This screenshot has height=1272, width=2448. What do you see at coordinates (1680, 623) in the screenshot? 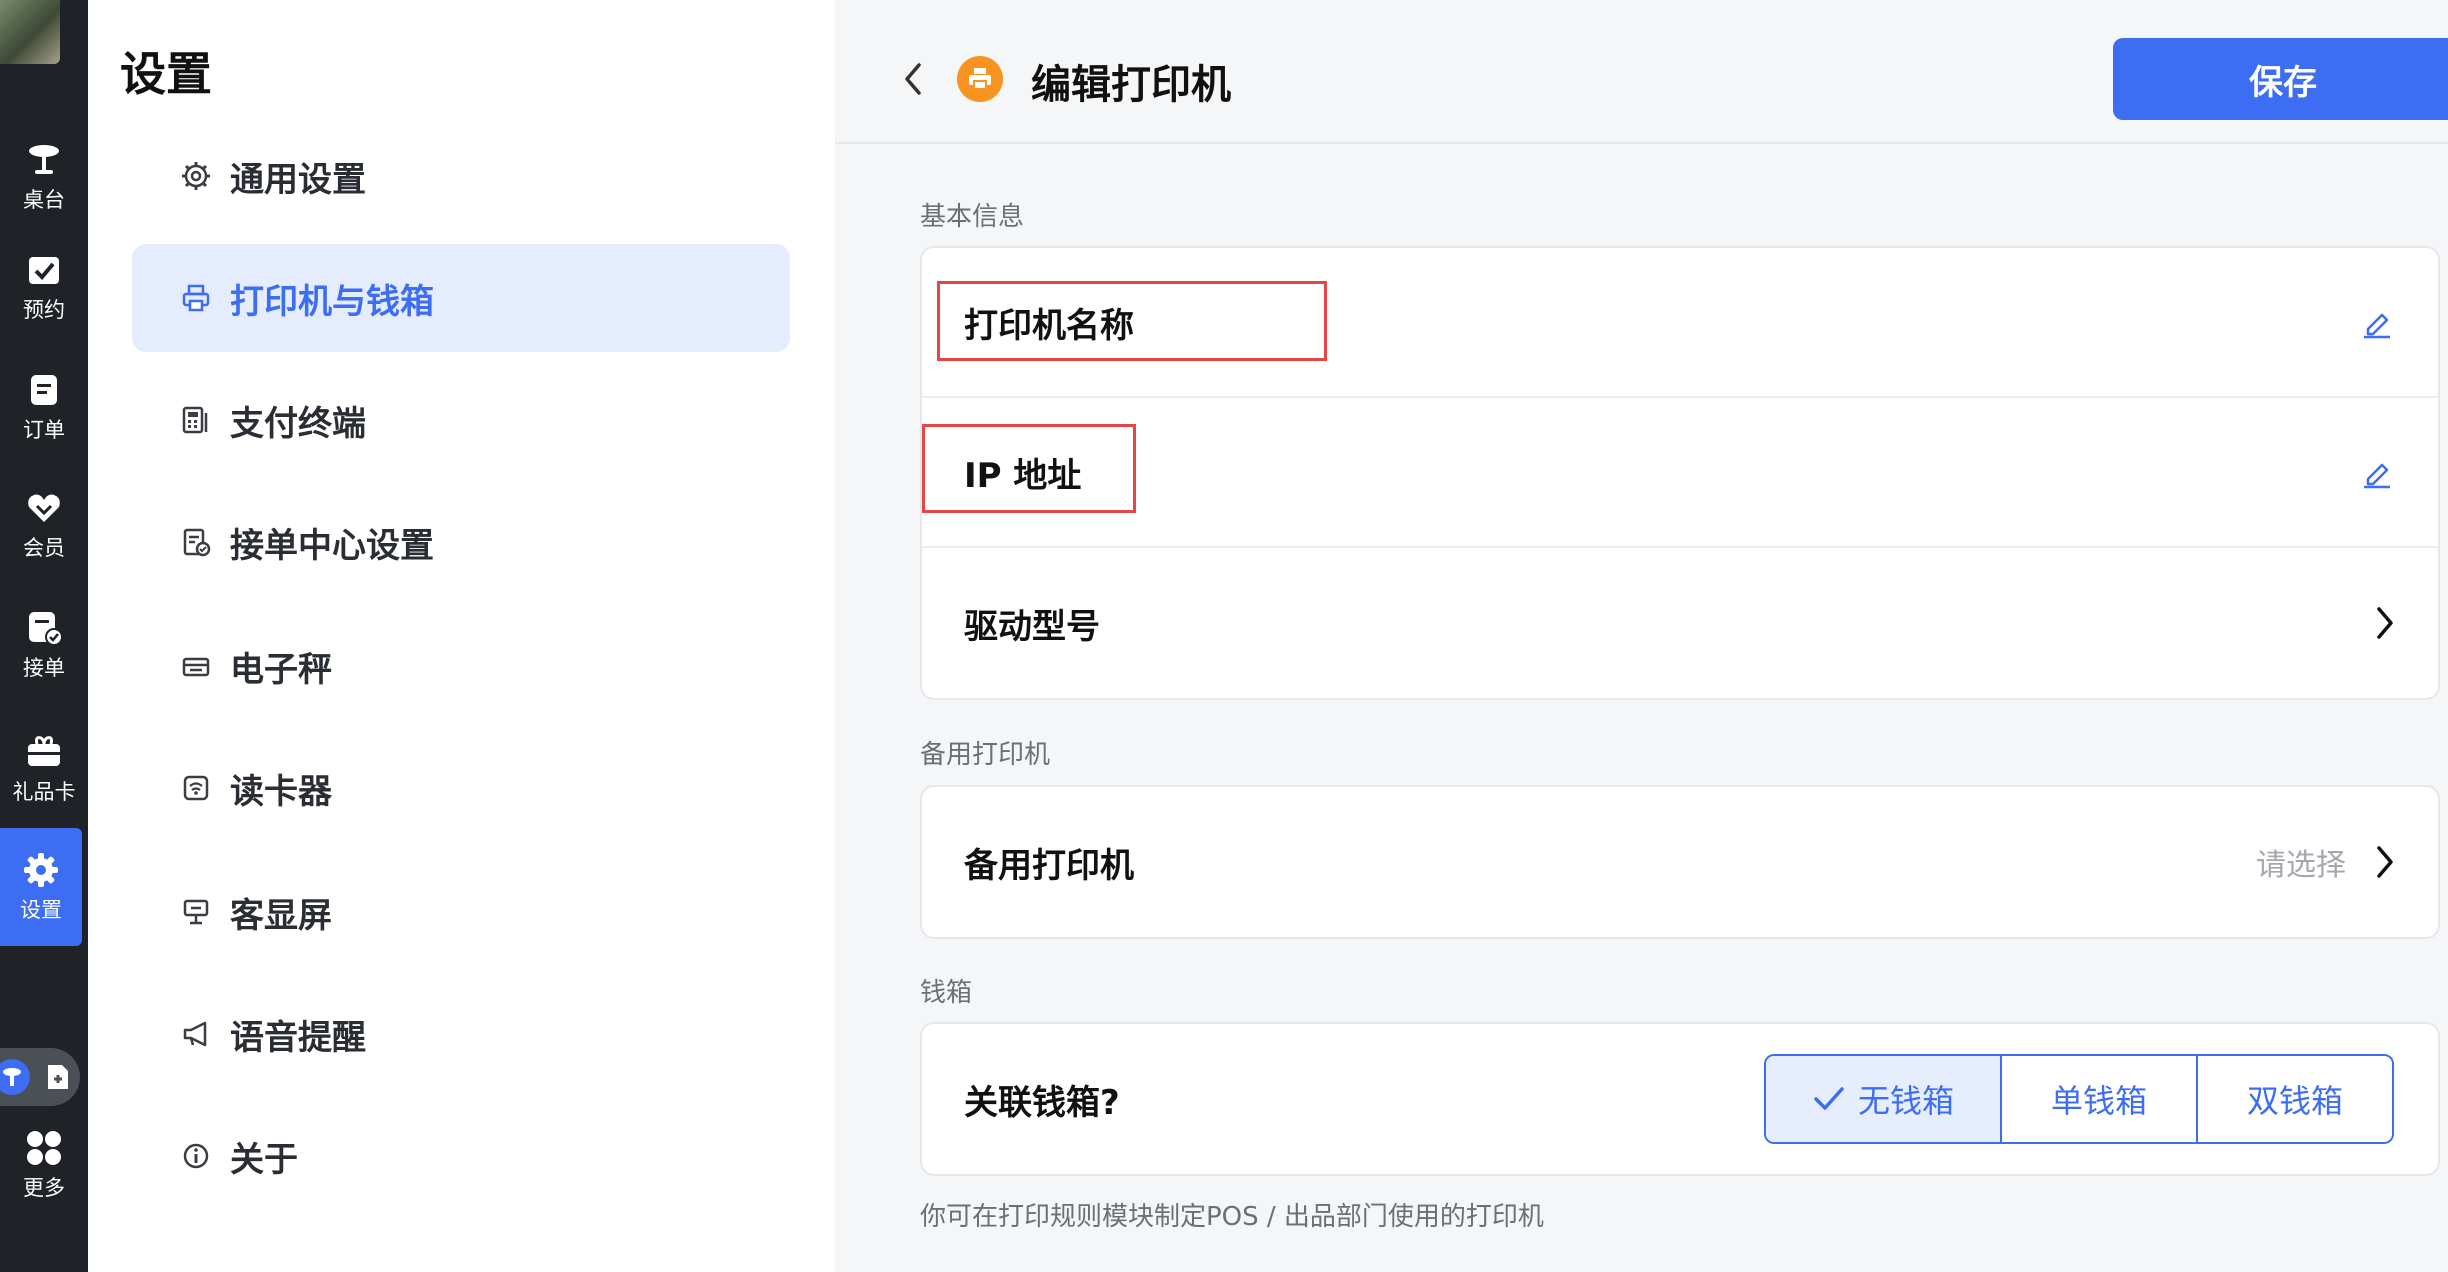
I see `driver-model-row: 驱动型号` at bounding box center [1680, 623].